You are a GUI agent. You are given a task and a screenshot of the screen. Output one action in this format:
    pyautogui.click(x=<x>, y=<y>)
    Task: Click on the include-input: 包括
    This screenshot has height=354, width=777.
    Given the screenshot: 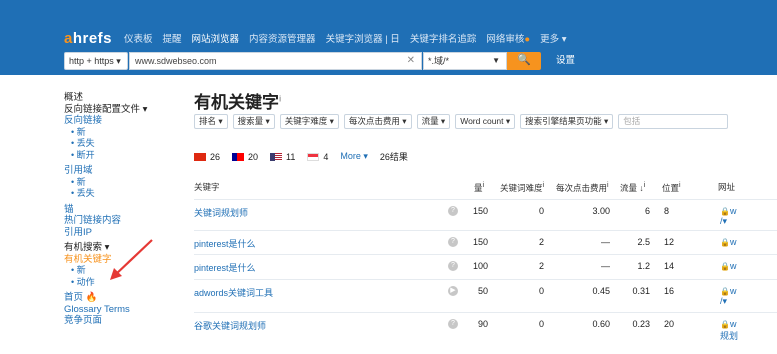 What is the action you would take?
    pyautogui.click(x=673, y=121)
    